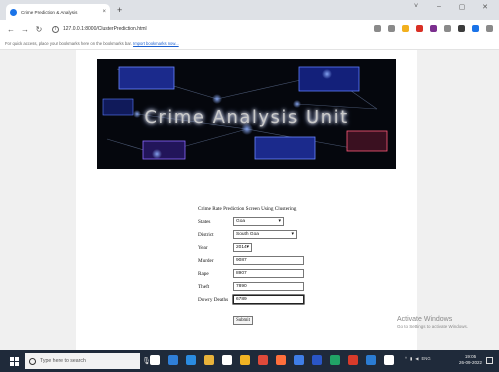 Image resolution: width=499 pixels, height=372 pixels. I want to click on taskbar-search-box: Type here to search, so click(82, 361).